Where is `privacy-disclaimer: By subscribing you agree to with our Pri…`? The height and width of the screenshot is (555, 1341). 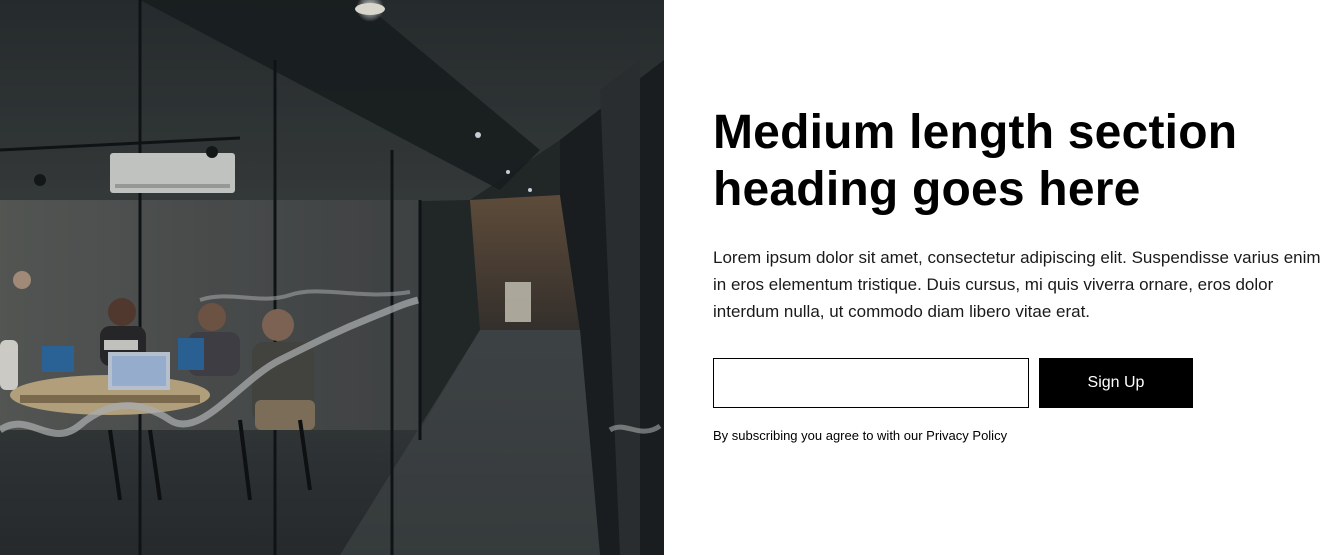
privacy-disclaimer: By subscribing you agree to with our Pri… is located at coordinates (860, 435).